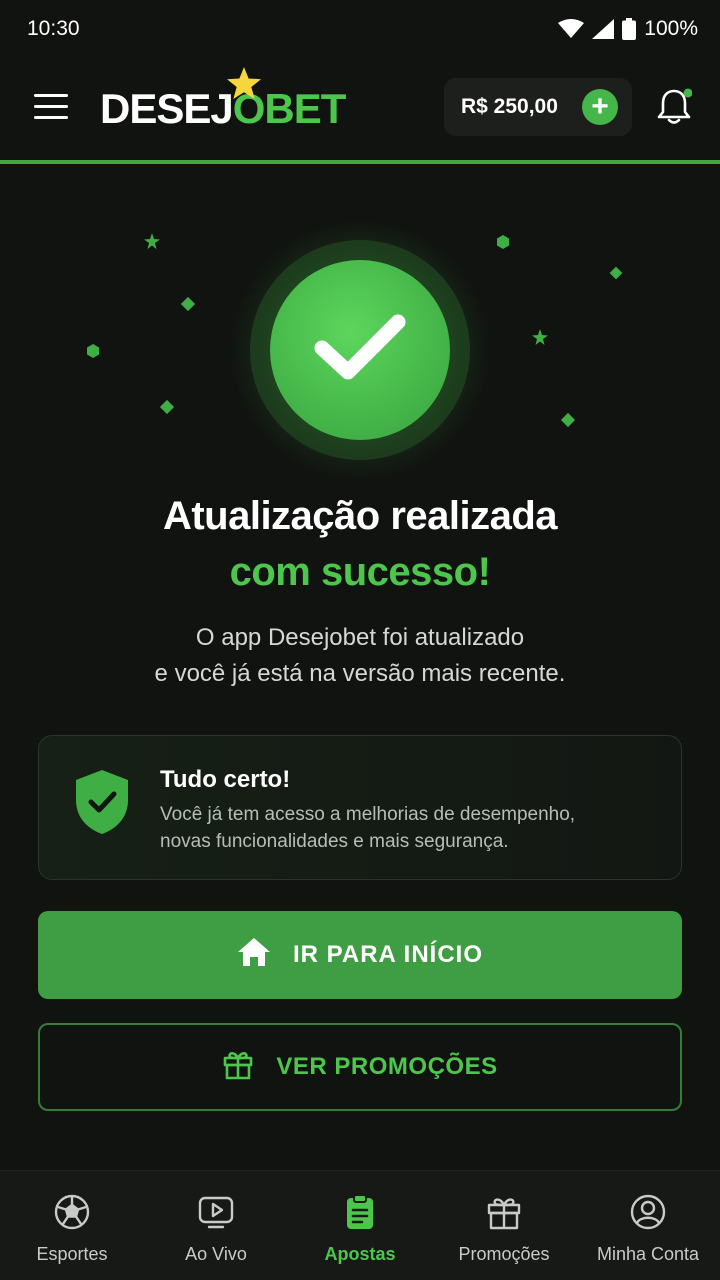 The image size is (720, 1280). Describe the element at coordinates (648, 1214) in the screenshot. I see `user-icon` at that location.